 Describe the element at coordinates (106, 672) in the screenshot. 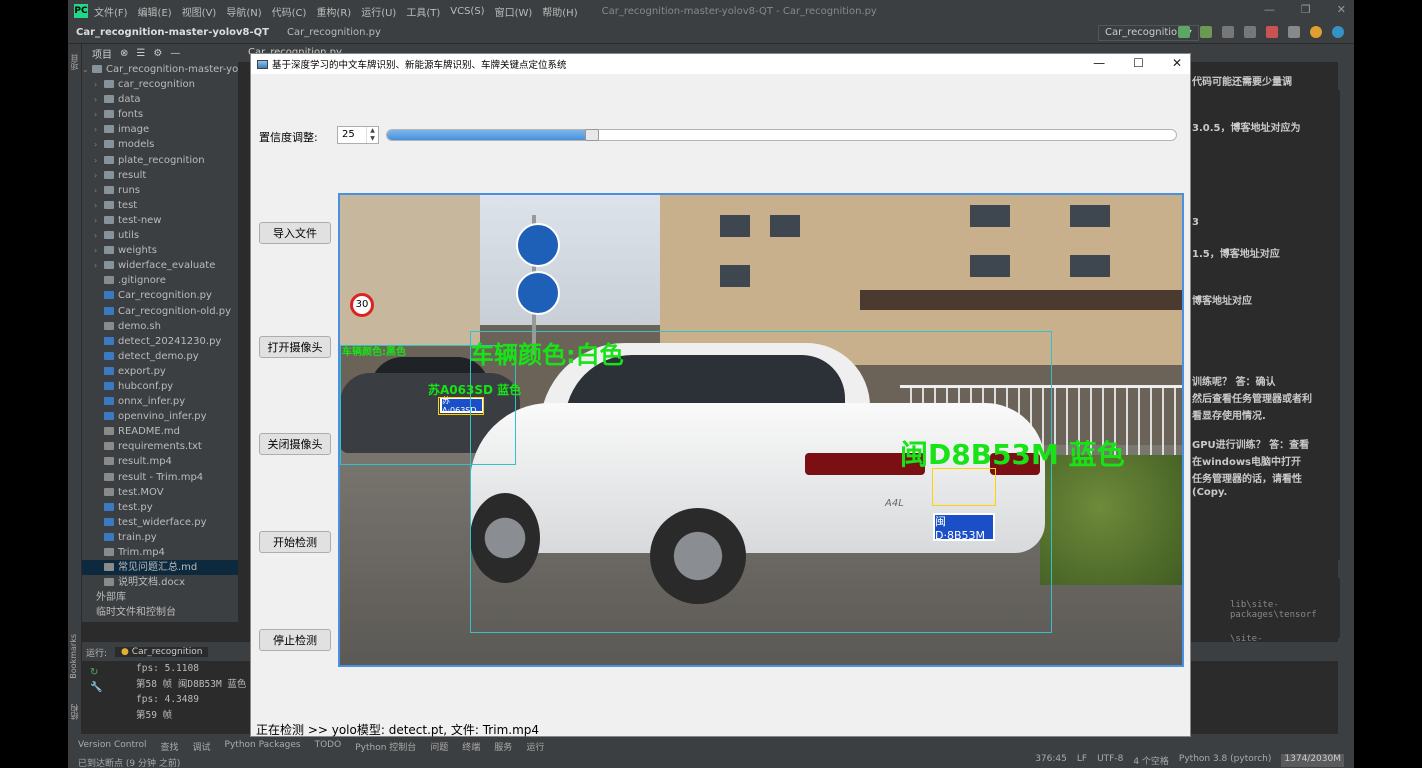

I see `rerun-icon: ↻` at that location.